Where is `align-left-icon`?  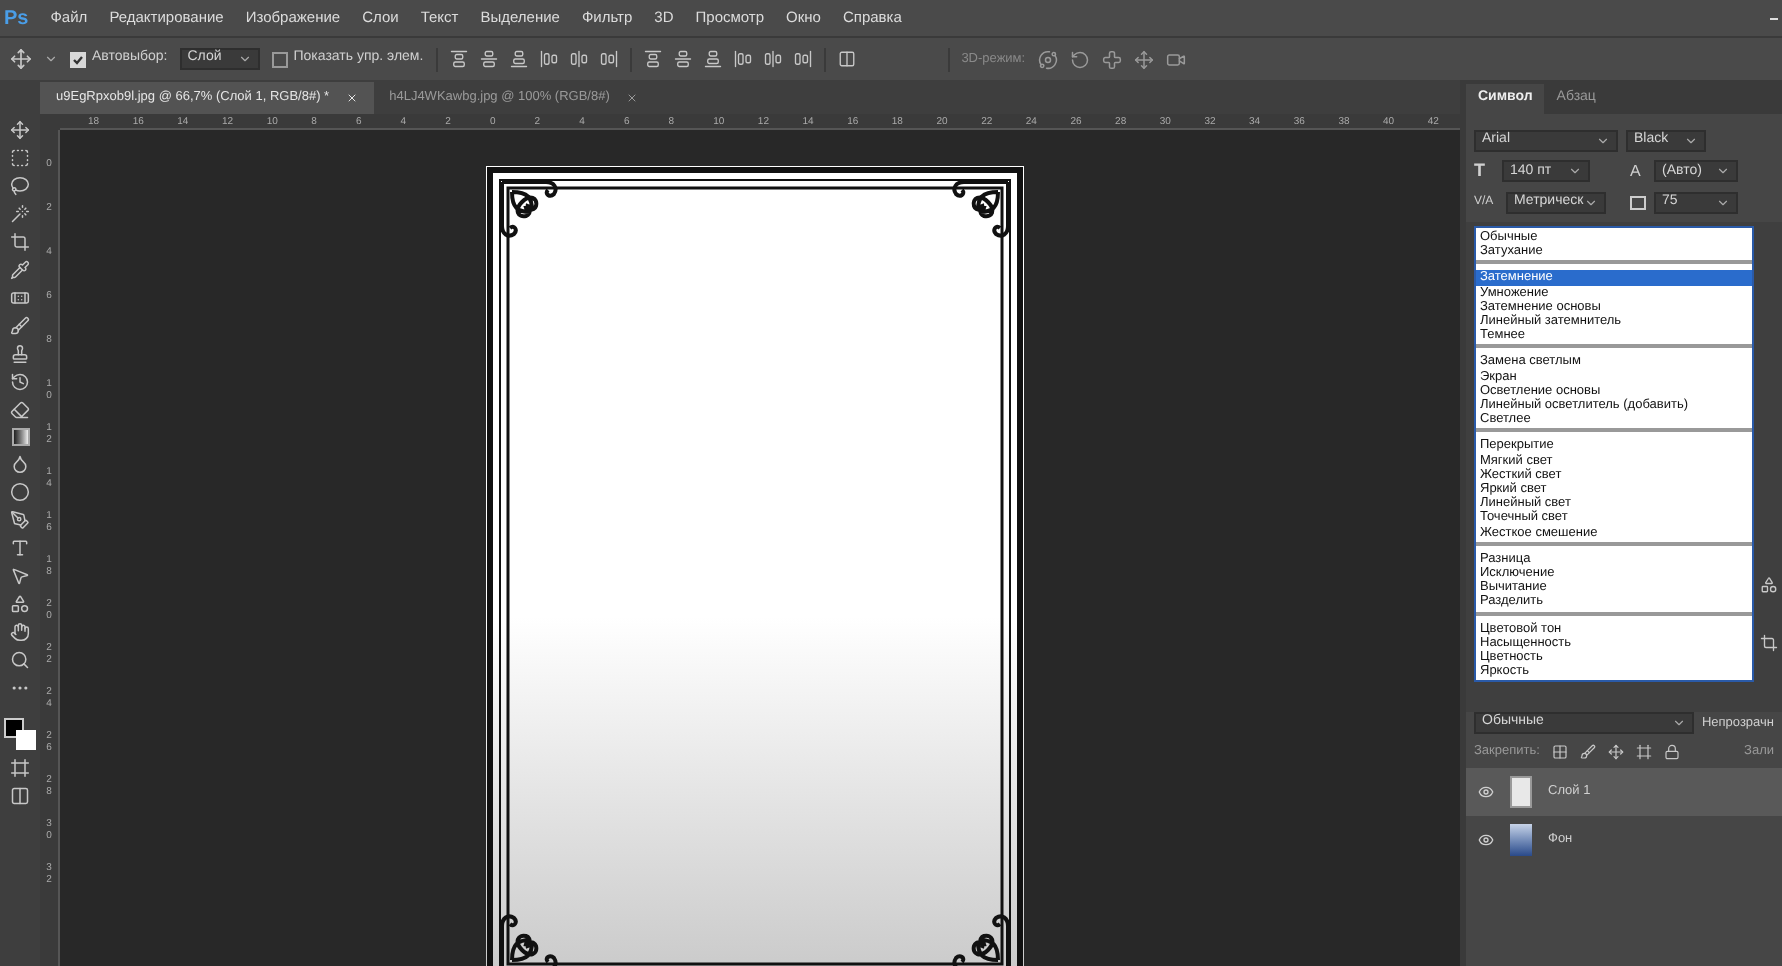
align-left-icon is located at coordinates (548, 59).